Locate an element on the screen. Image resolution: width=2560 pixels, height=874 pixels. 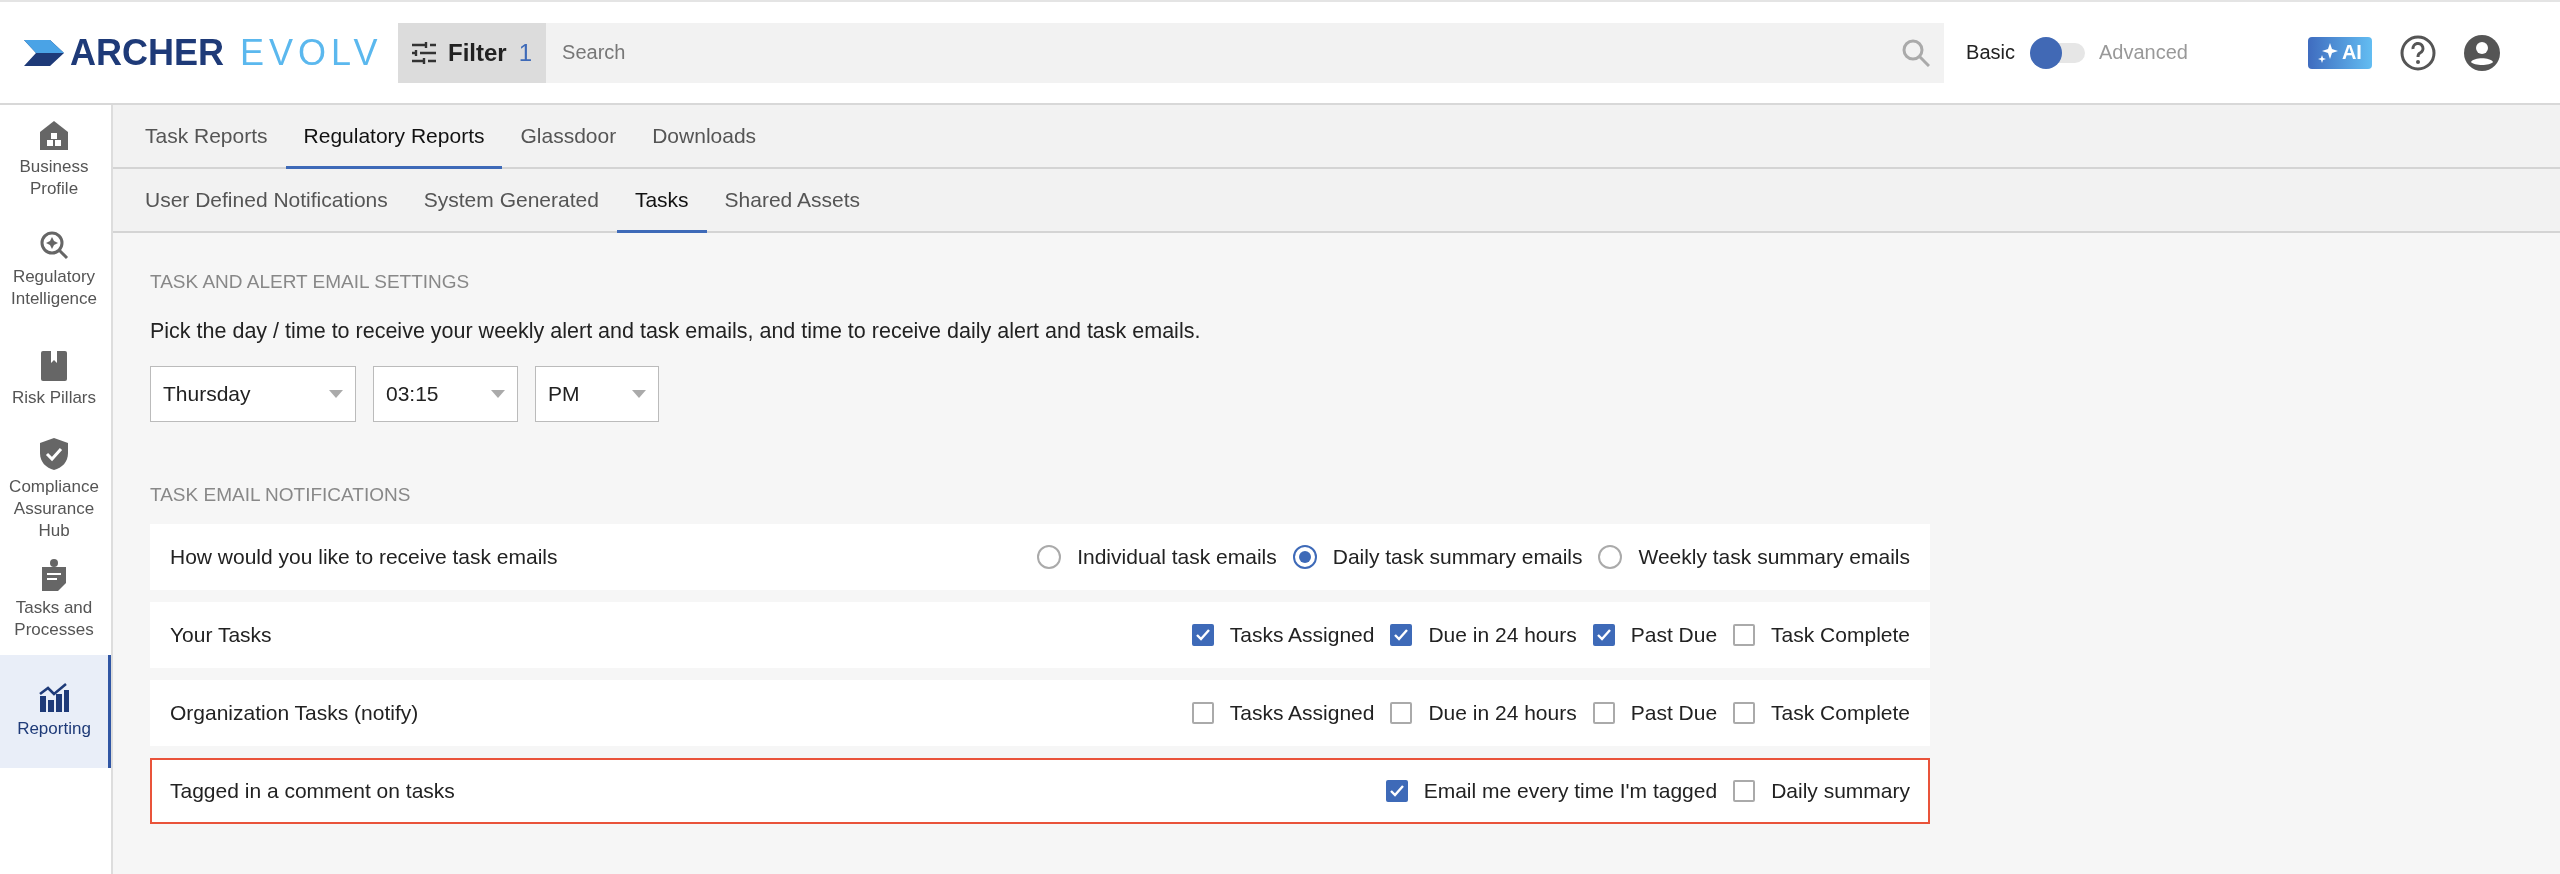
section-description: Pick the day / time to receive your weekly alert and task emails, and time to receive daily alert and task emails. is located at coordinates (676, 331).